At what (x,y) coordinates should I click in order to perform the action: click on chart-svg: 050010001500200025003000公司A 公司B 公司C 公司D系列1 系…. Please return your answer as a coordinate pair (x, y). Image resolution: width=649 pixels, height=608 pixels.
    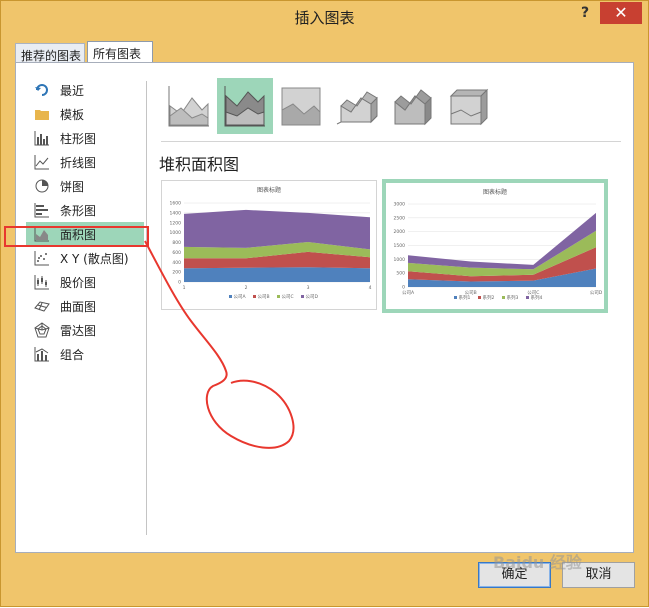
    Looking at the image, I should click on (498, 252).